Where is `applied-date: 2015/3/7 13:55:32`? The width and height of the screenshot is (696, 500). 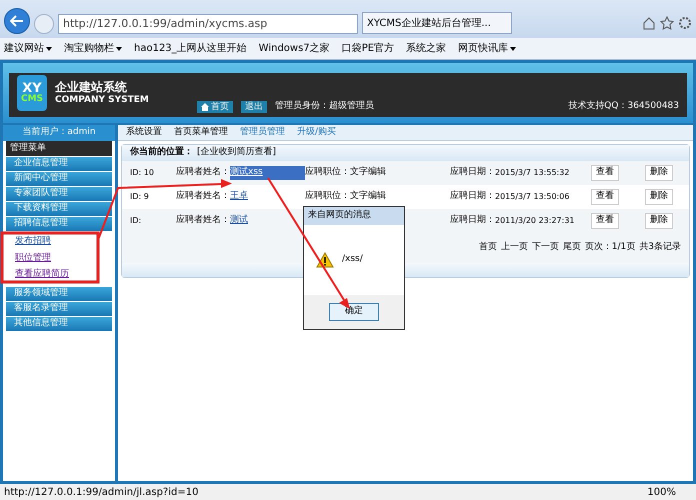 applied-date: 2015/3/7 13:55:32 is located at coordinates (532, 173).